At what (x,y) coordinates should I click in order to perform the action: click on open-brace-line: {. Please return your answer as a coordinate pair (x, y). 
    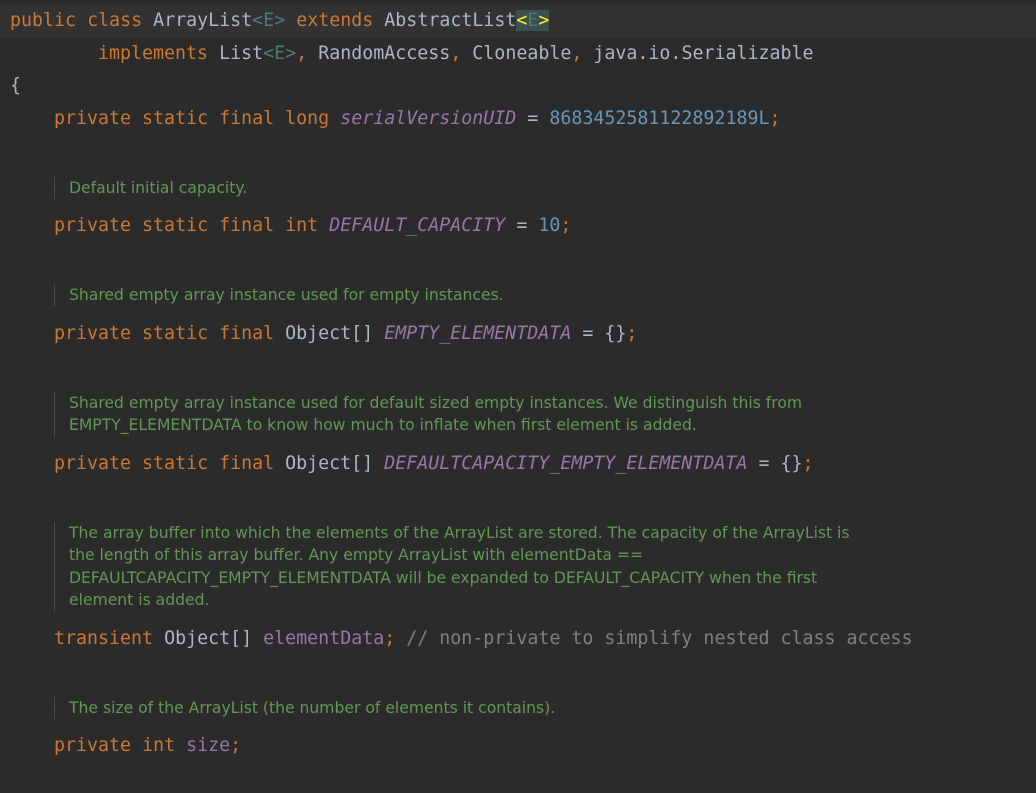
    Looking at the image, I should click on (15, 86).